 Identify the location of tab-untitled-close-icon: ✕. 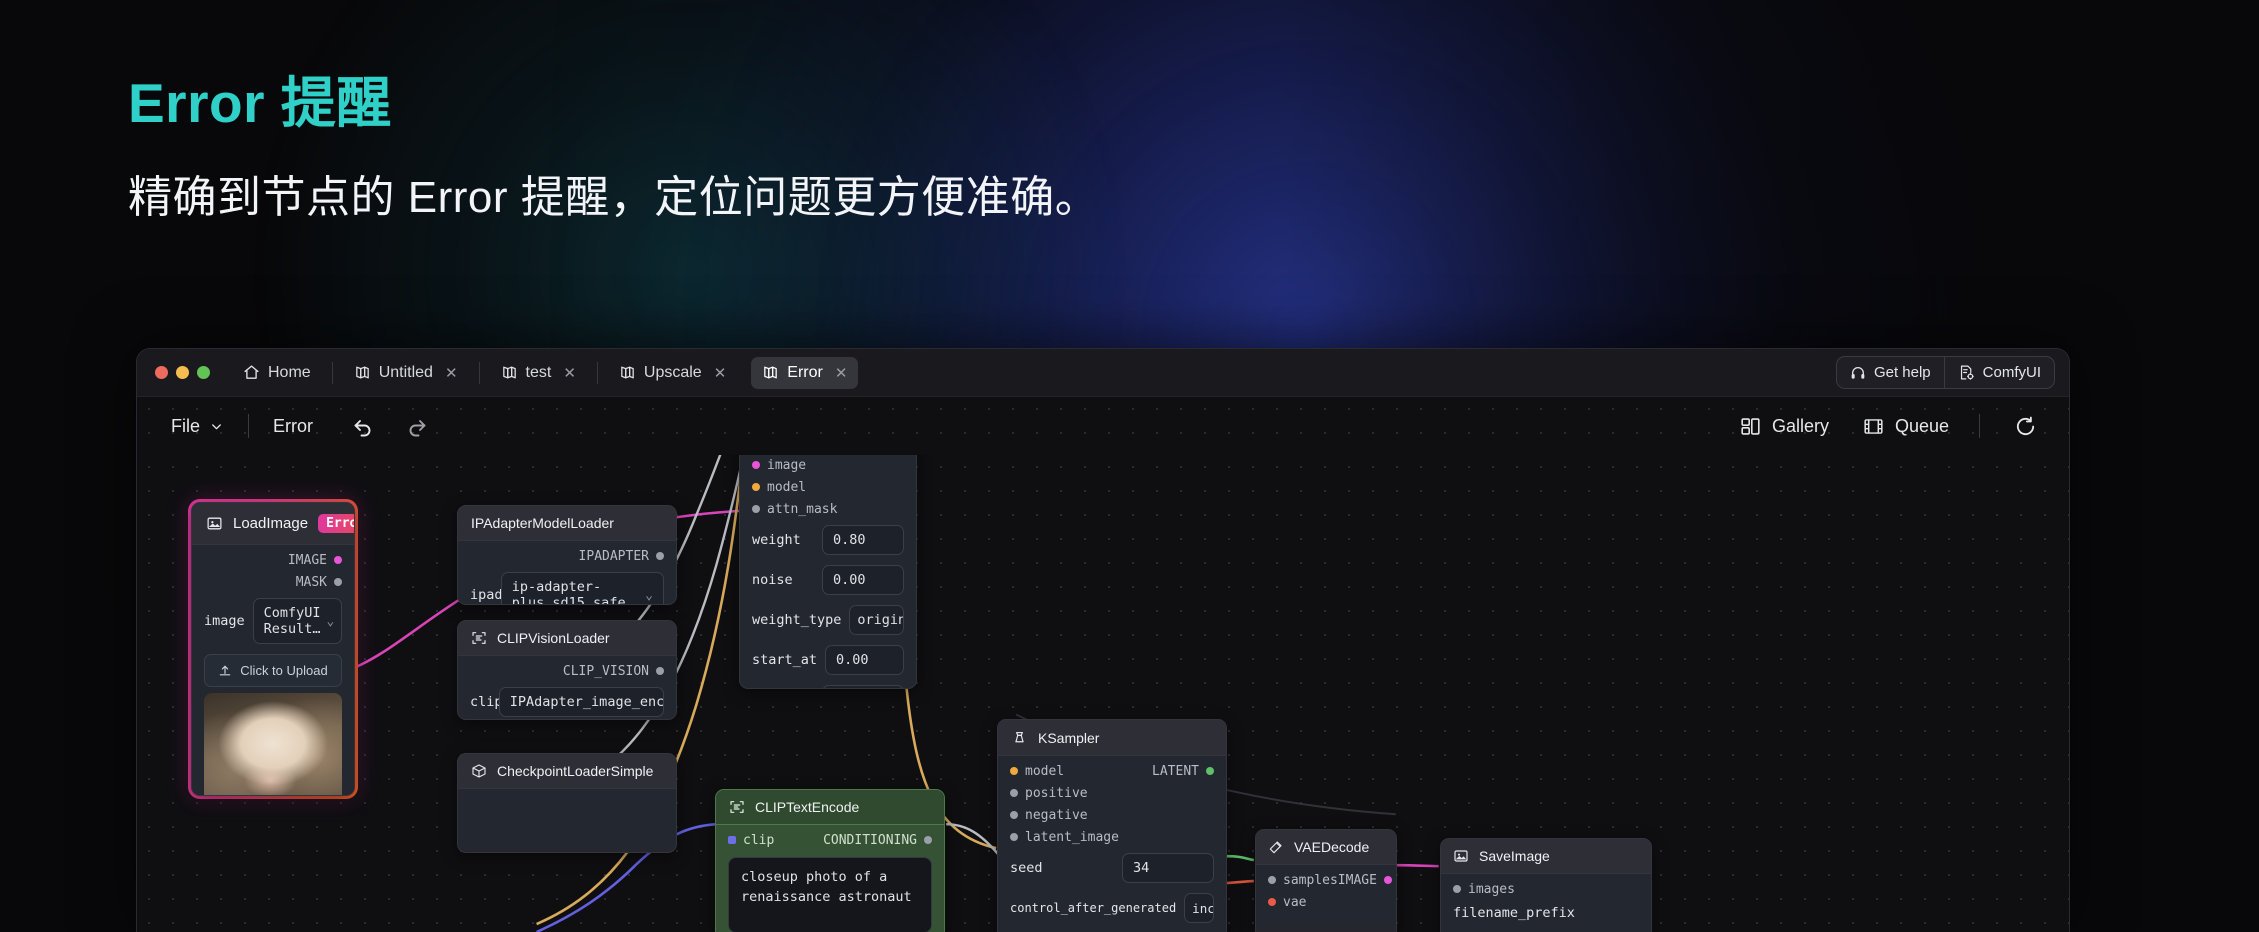
(451, 373).